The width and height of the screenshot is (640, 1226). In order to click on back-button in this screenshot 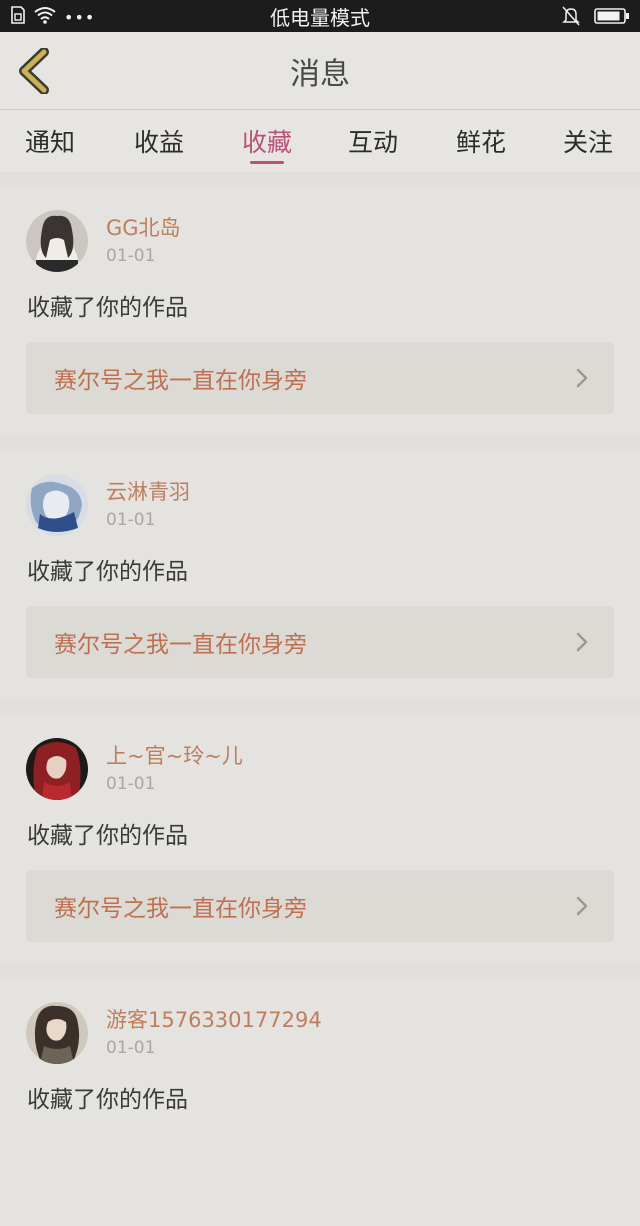, I will do `click(34, 71)`.